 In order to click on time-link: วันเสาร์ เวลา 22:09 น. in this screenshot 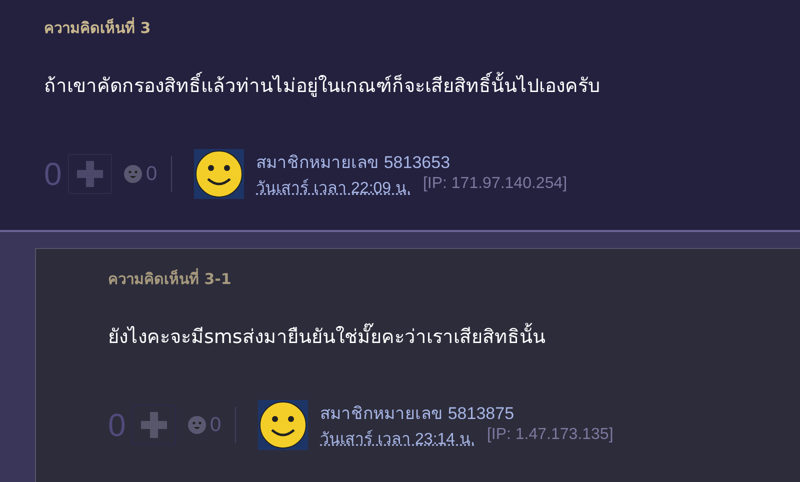, I will do `click(333, 187)`.